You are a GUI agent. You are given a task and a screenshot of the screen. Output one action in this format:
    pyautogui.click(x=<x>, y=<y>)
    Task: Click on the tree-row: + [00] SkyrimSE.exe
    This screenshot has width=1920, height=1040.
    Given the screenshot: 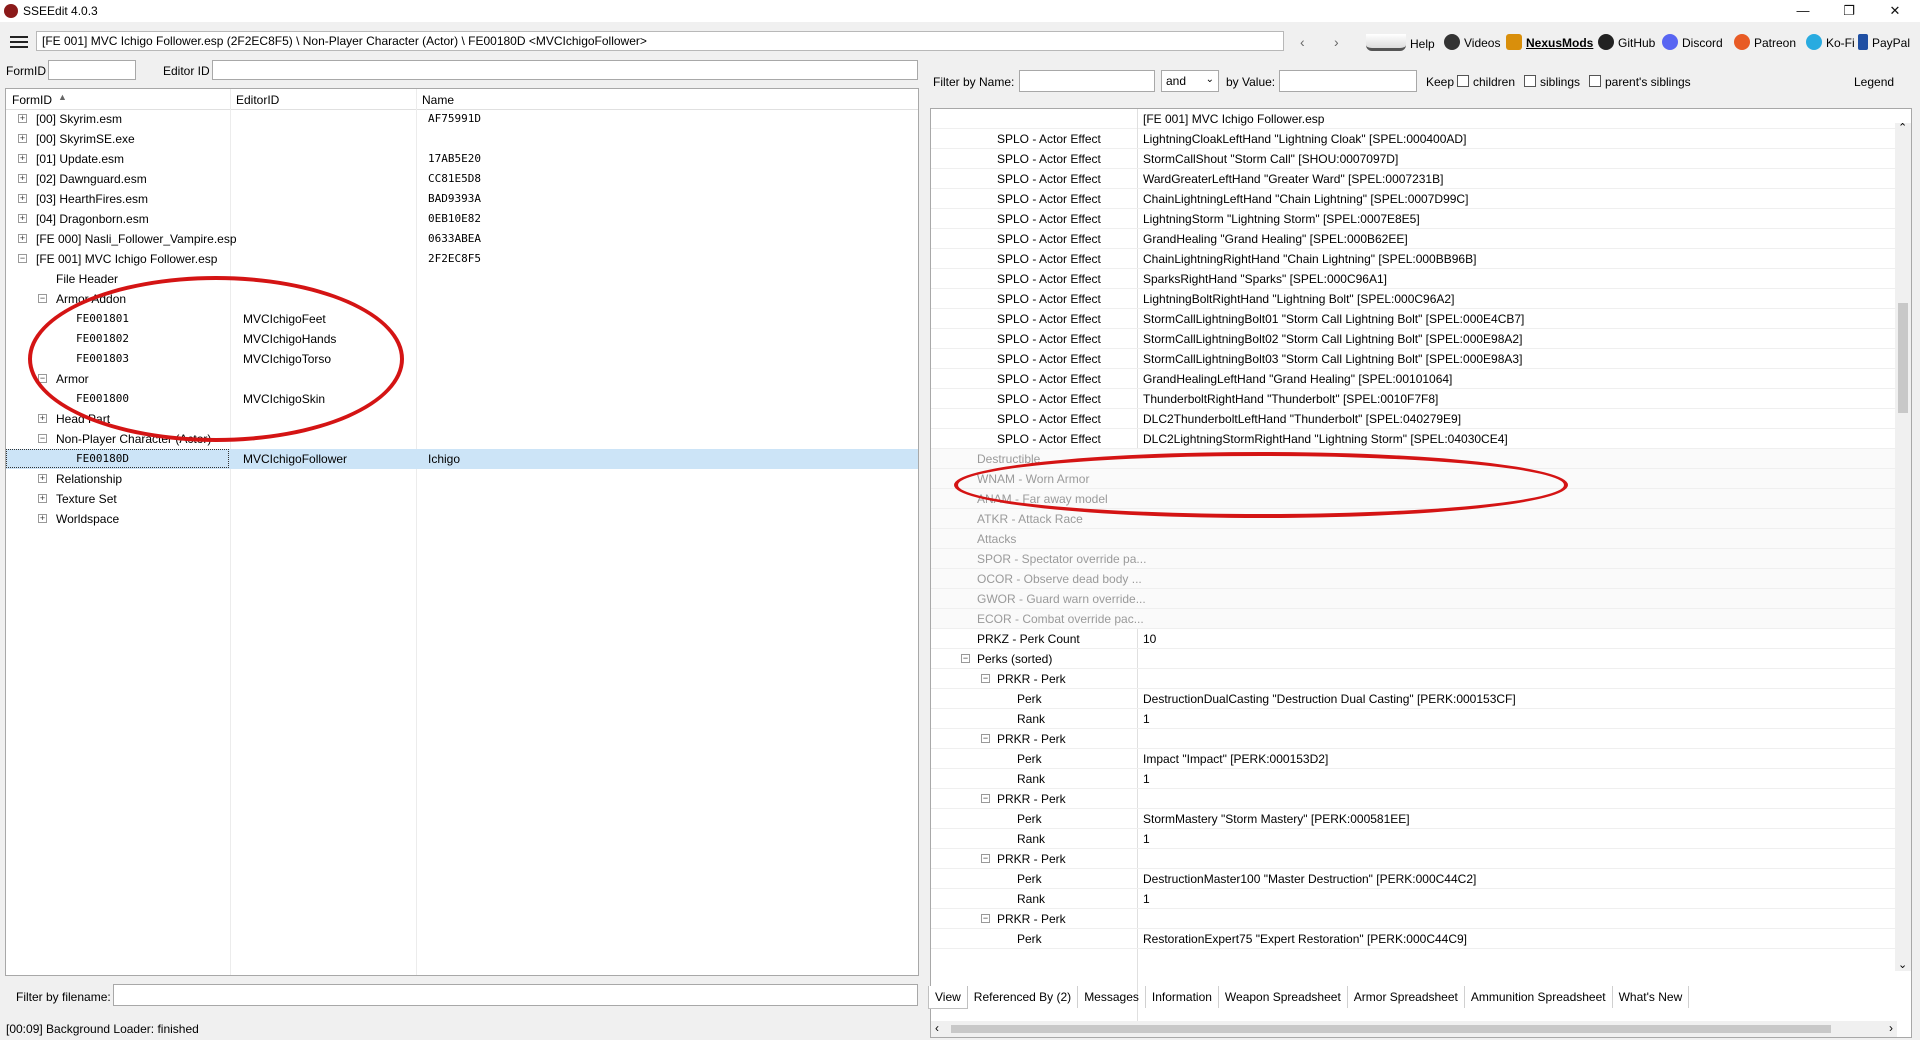 What is the action you would take?
    pyautogui.click(x=462, y=139)
    